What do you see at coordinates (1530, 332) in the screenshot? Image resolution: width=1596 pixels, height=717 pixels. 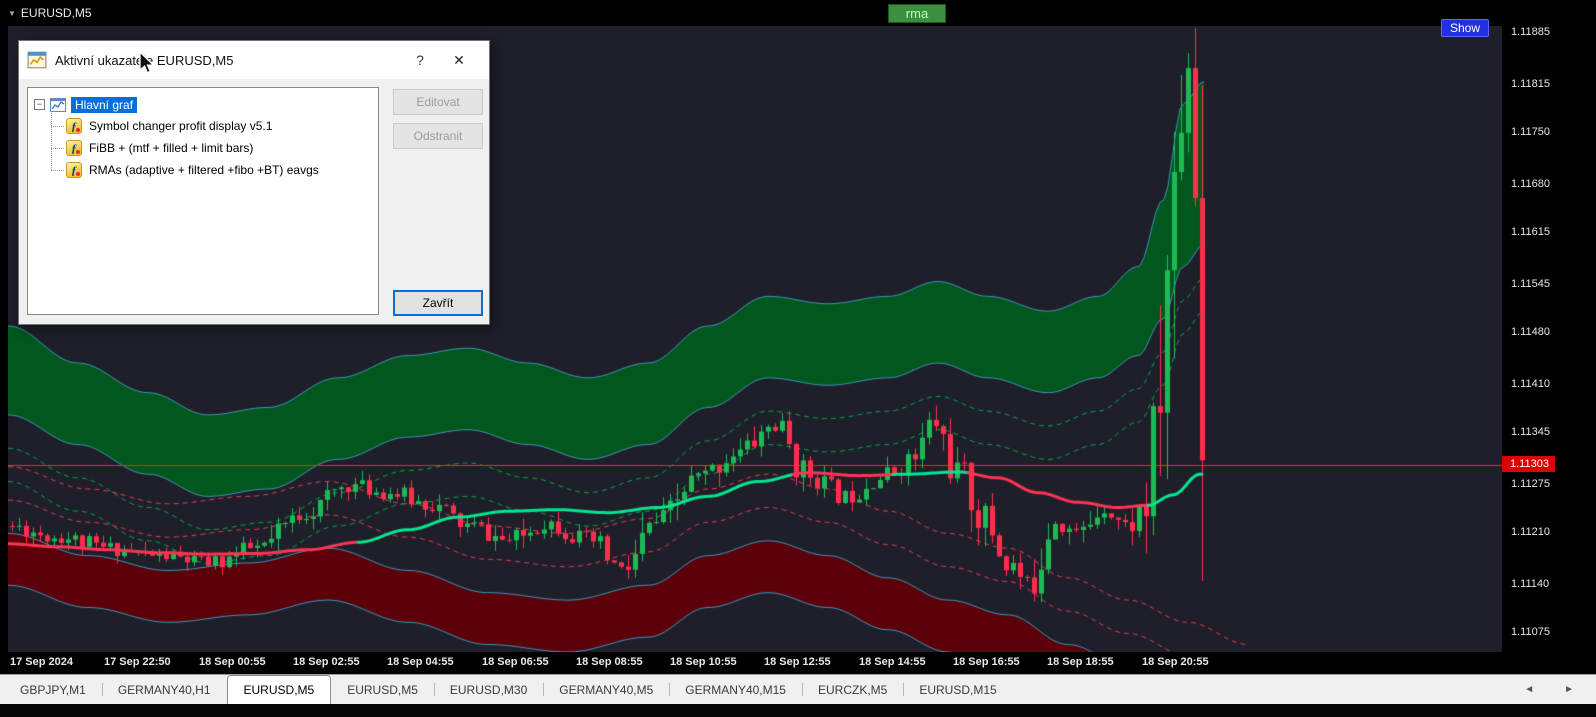 I see `price-axis-label: 1.11480` at bounding box center [1530, 332].